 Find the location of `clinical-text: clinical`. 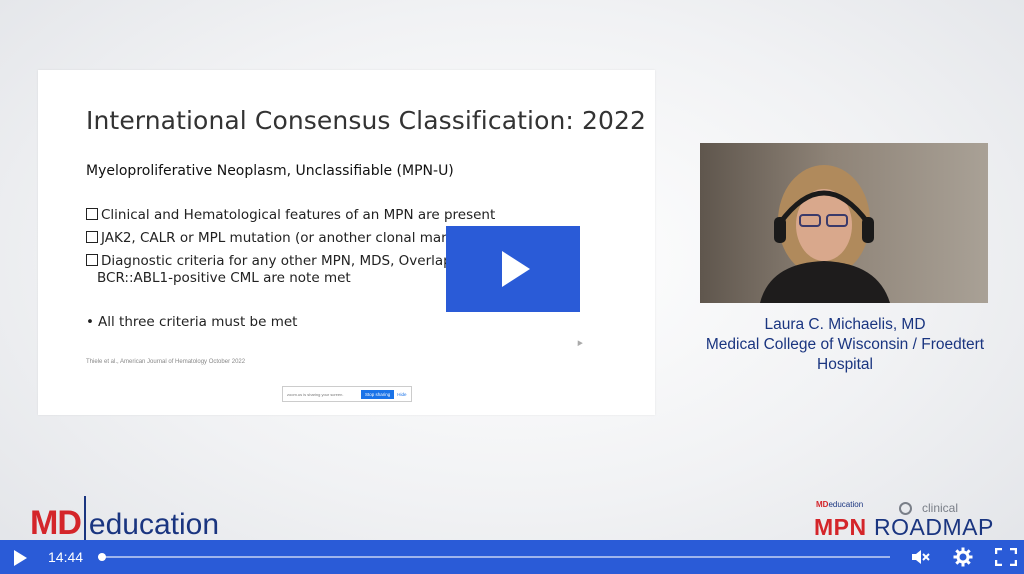

clinical-text: clinical is located at coordinates (940, 508).